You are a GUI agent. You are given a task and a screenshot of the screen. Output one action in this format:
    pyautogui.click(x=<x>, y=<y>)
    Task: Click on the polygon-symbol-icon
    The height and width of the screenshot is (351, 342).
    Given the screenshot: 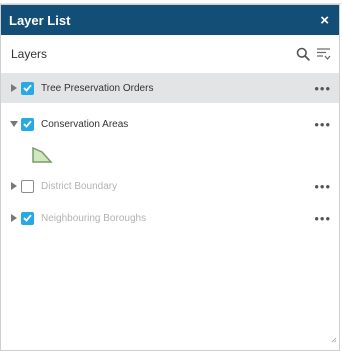 What is the action you would take?
    pyautogui.click(x=42, y=154)
    